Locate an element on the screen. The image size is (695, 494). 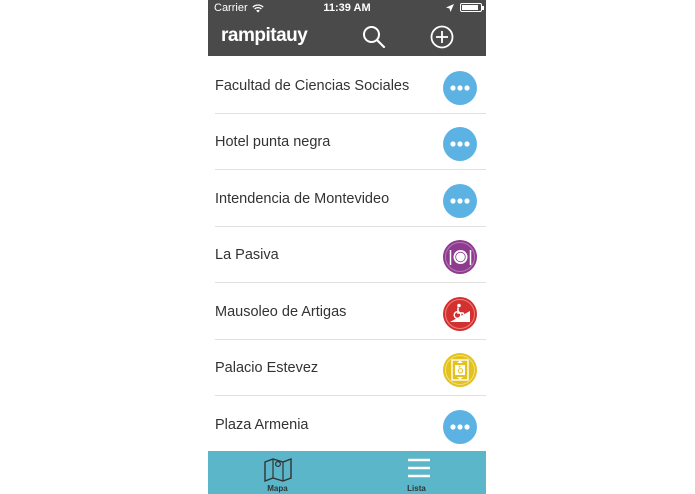
list-item-hotel: Hotel punta negra is located at coordinates (347, 142).